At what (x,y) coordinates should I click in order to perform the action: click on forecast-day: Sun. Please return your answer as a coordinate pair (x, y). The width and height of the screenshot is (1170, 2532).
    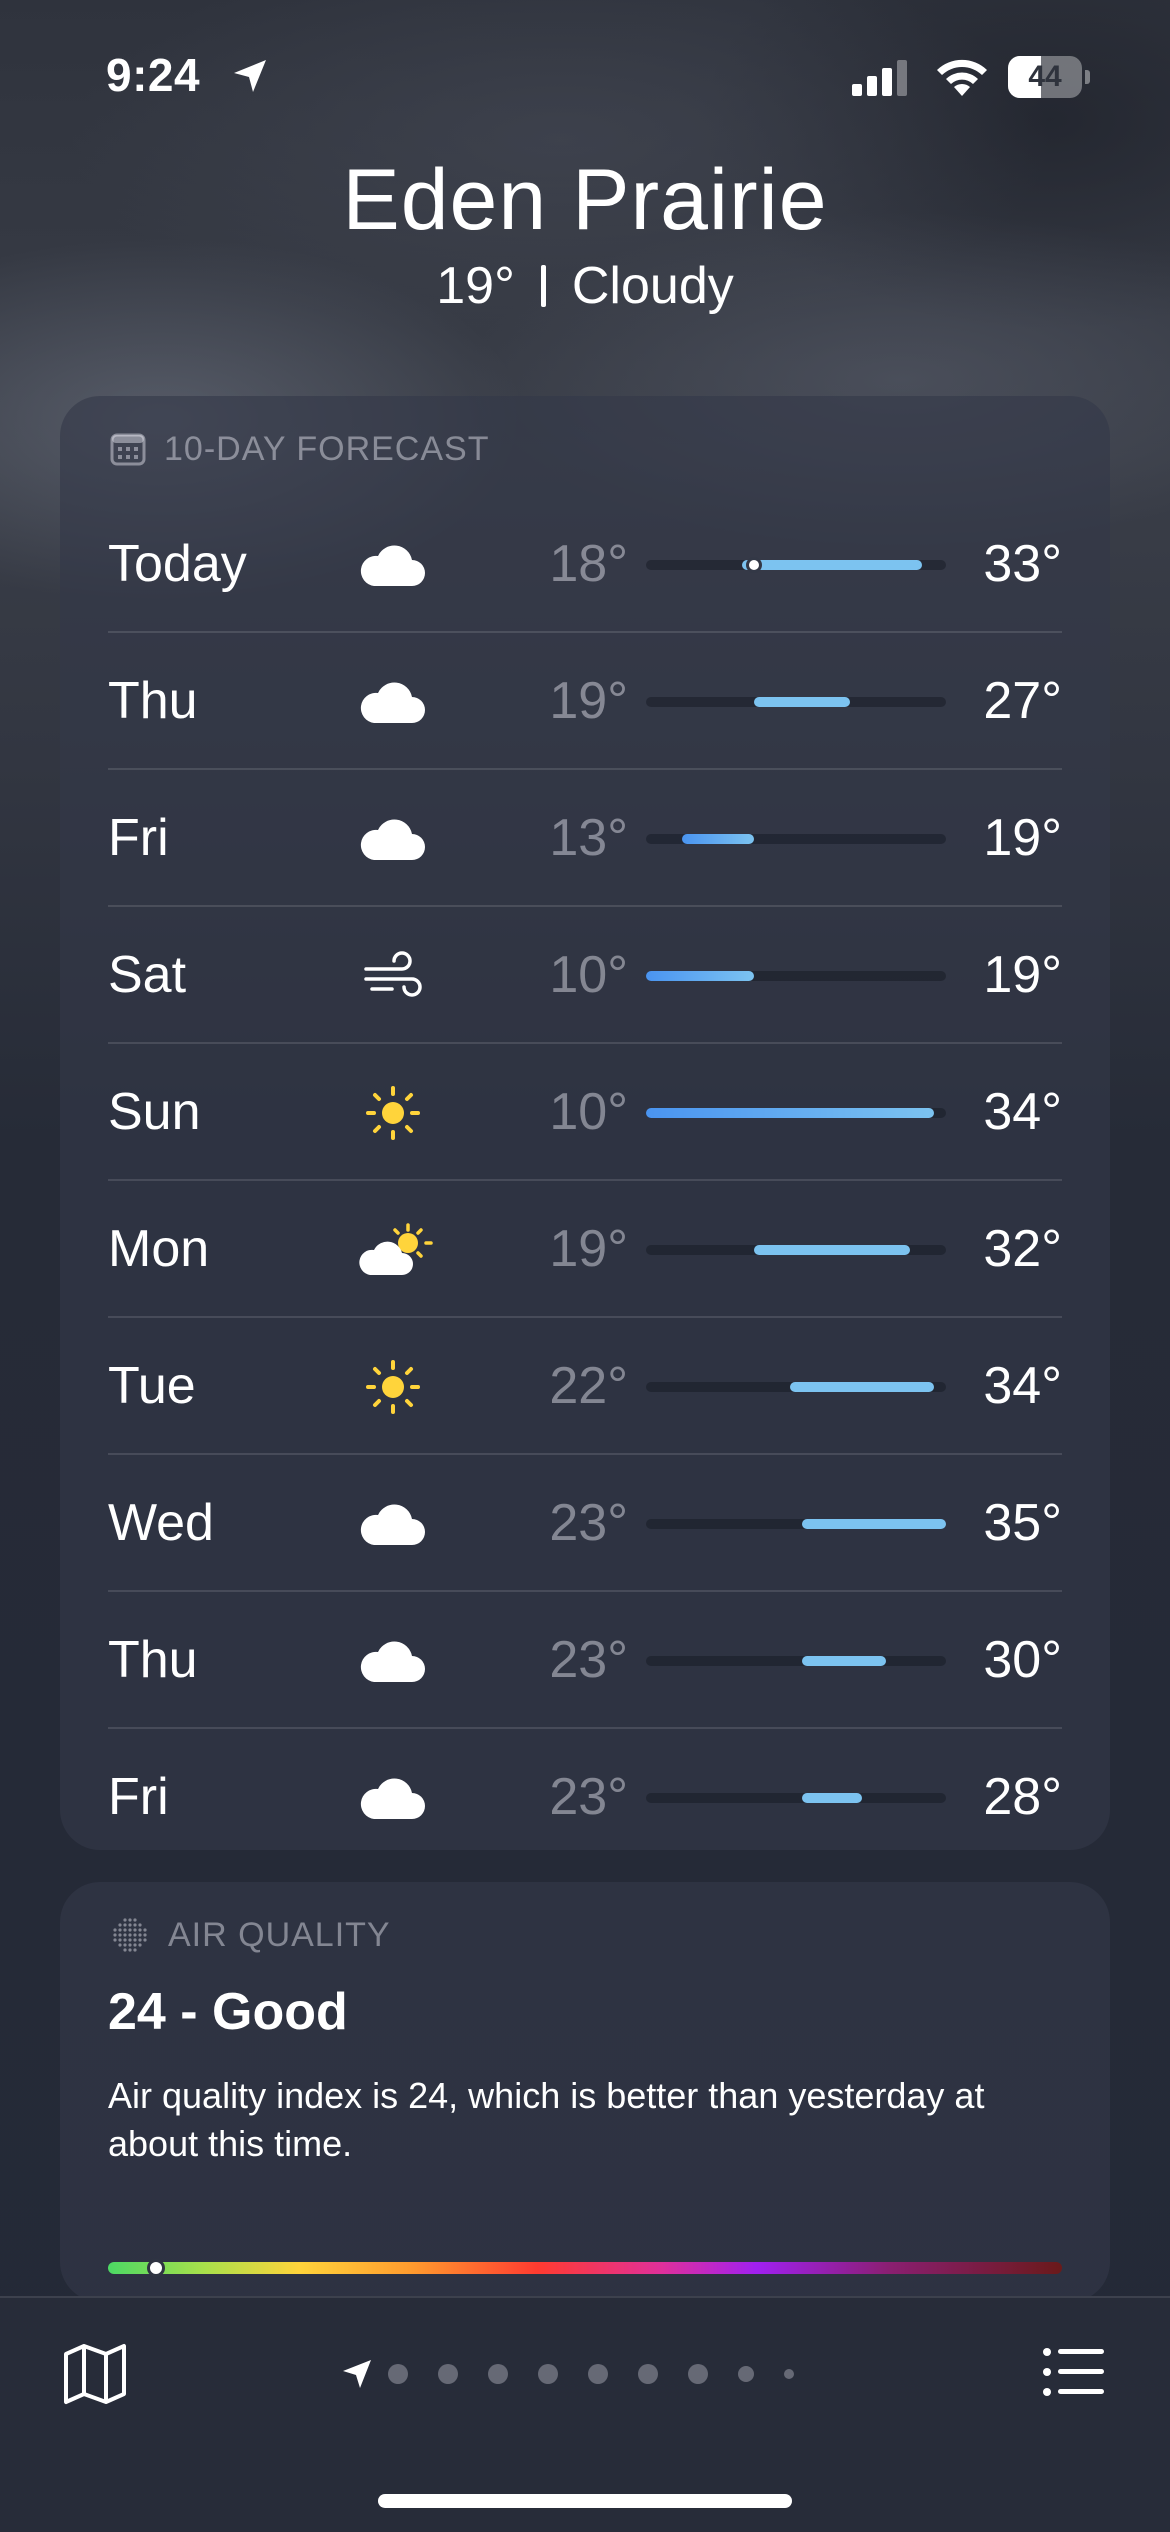
    Looking at the image, I should click on (154, 1112).